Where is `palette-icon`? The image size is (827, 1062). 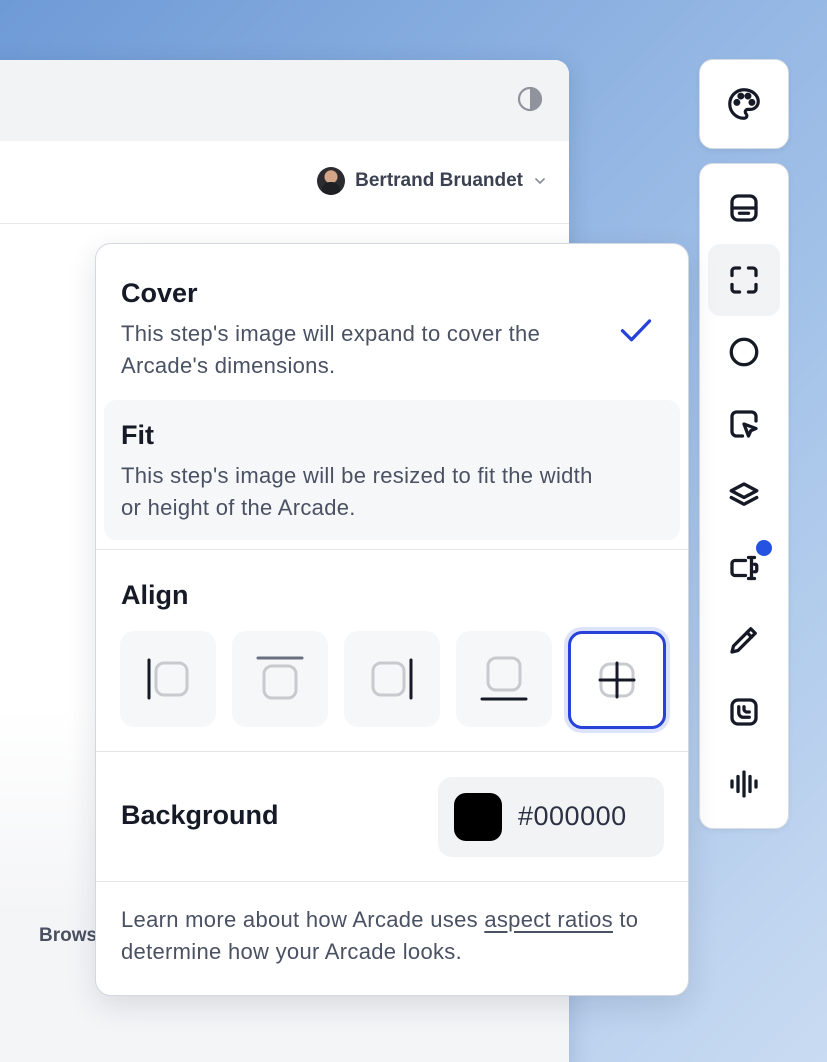
palette-icon is located at coordinates (744, 104).